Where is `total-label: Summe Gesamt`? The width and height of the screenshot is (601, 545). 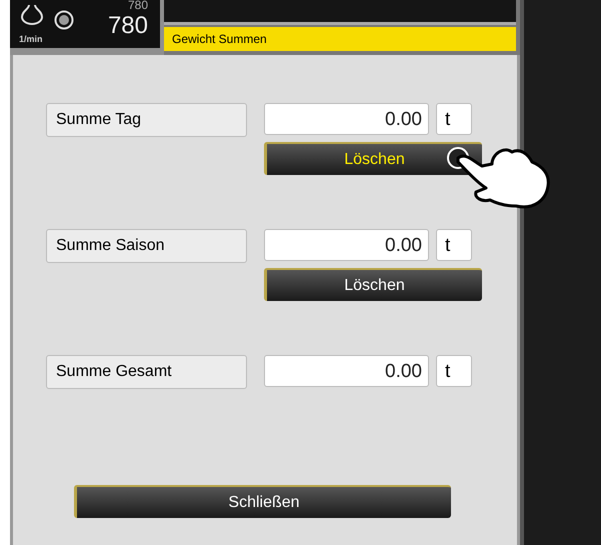 total-label: Summe Gesamt is located at coordinates (146, 372).